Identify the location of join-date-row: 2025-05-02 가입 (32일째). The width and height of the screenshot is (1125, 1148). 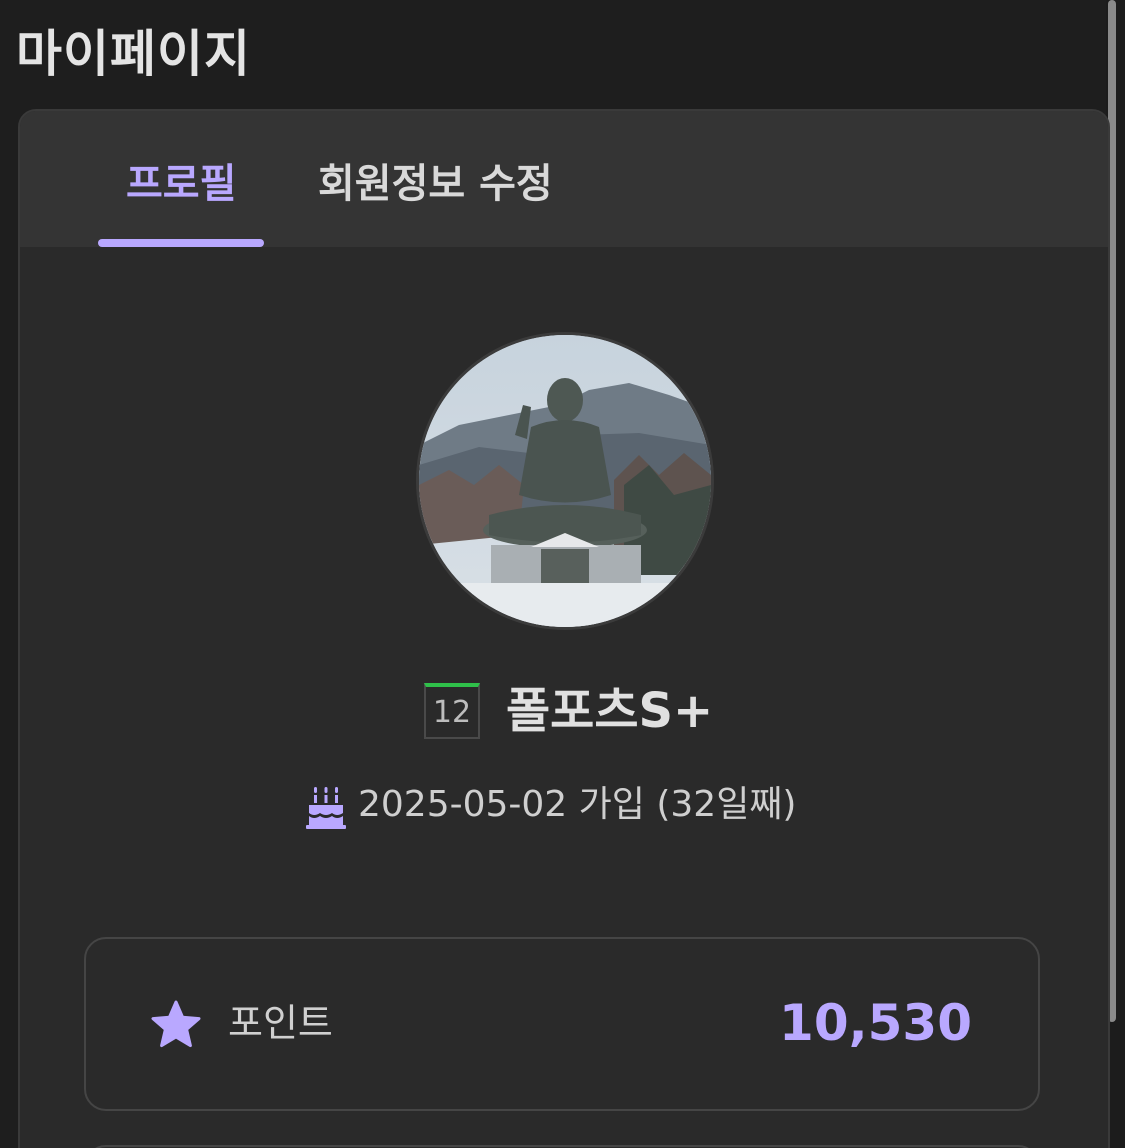
(564, 805).